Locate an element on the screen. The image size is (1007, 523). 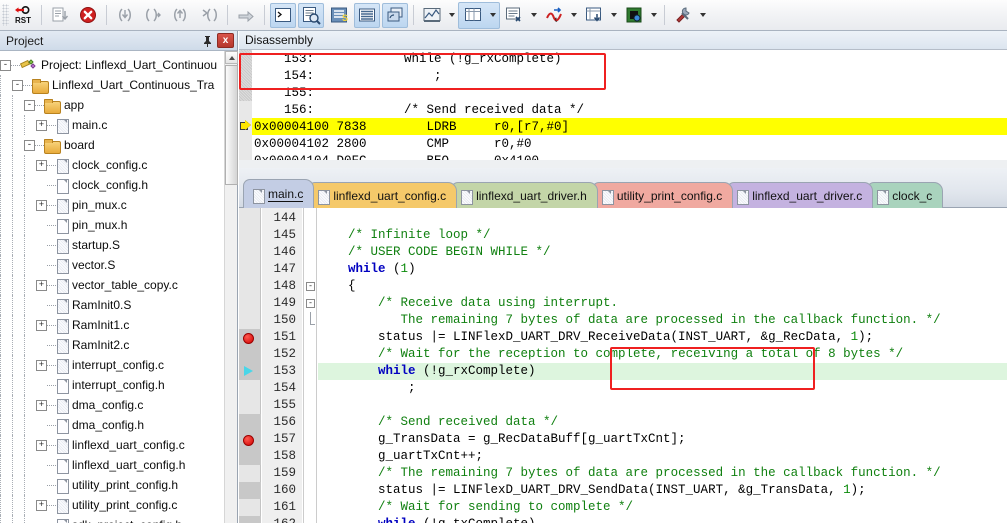
step-out-button is located at coordinates (181, 15).